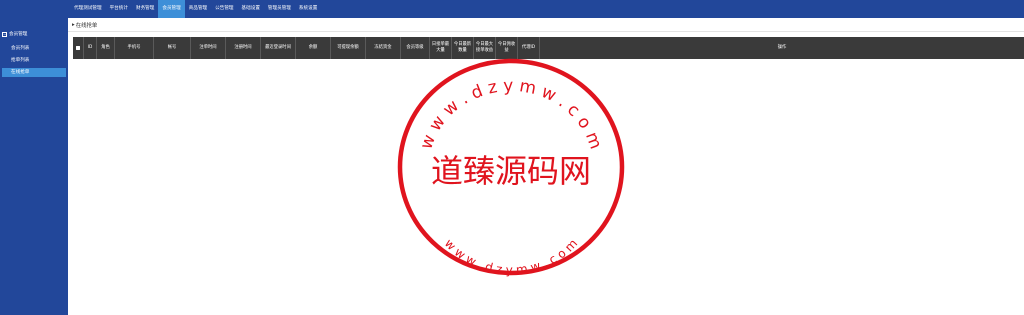  I want to click on breadcrumb-label: 在线抢单, so click(86, 26).